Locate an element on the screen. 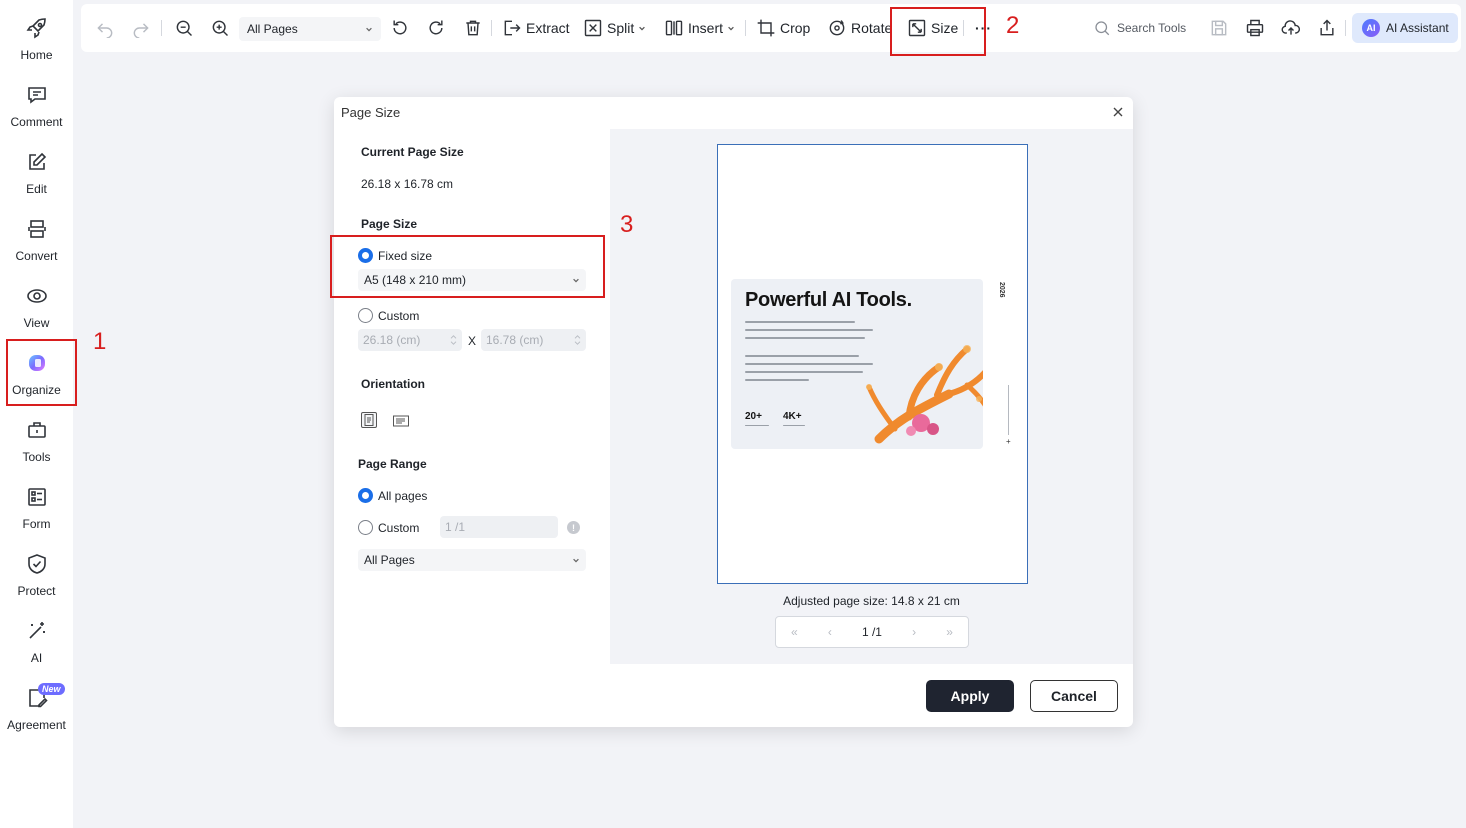 Image resolution: width=1466 pixels, height=828 pixels. redo-button is located at coordinates (141, 28).